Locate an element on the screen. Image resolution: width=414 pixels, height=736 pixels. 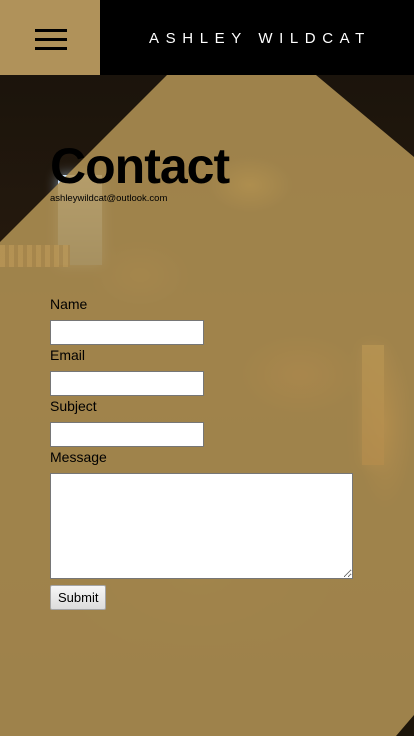
menu-toggle-button is located at coordinates (50, 37).